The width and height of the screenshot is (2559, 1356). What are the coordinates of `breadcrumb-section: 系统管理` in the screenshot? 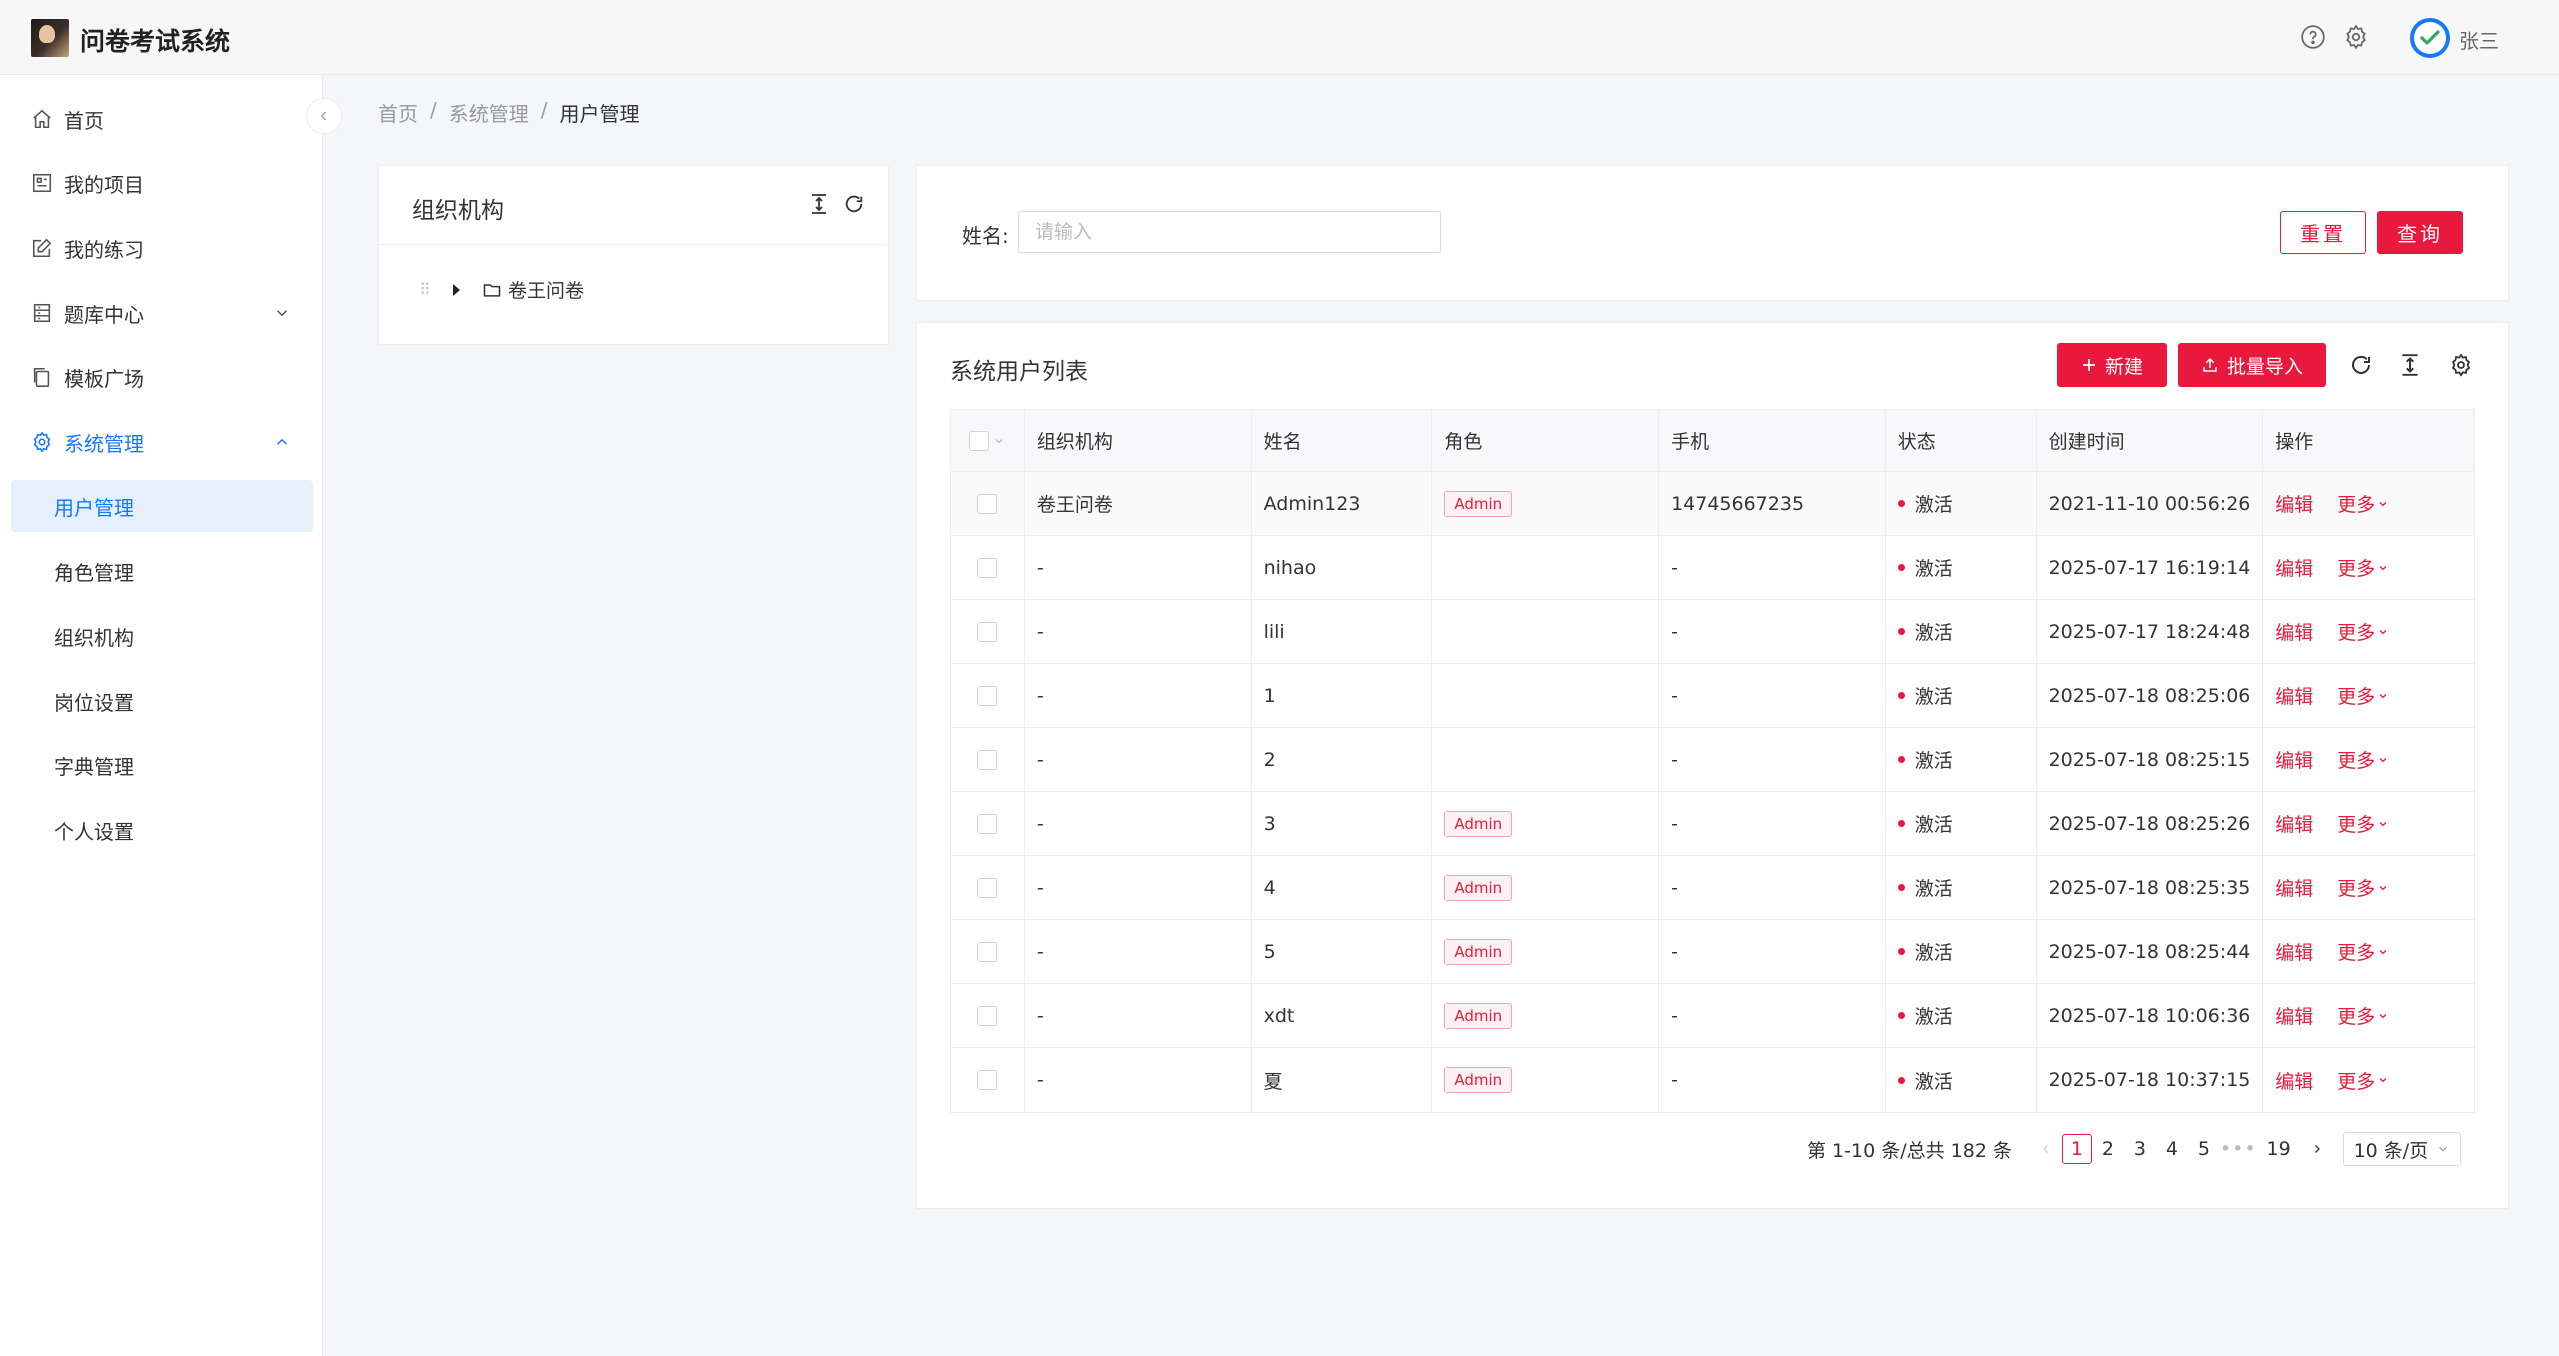 It's located at (489, 112).